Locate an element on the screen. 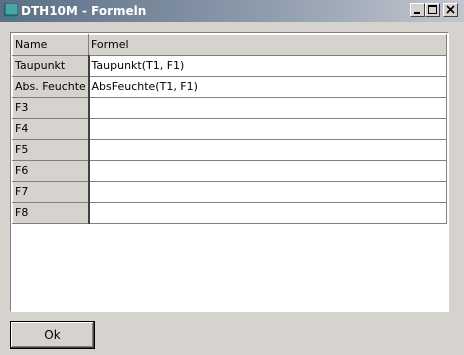 Image resolution: width=464 pixels, height=355 pixels. formula-cell: AbsFeuchte(T1, F1) is located at coordinates (267, 87).